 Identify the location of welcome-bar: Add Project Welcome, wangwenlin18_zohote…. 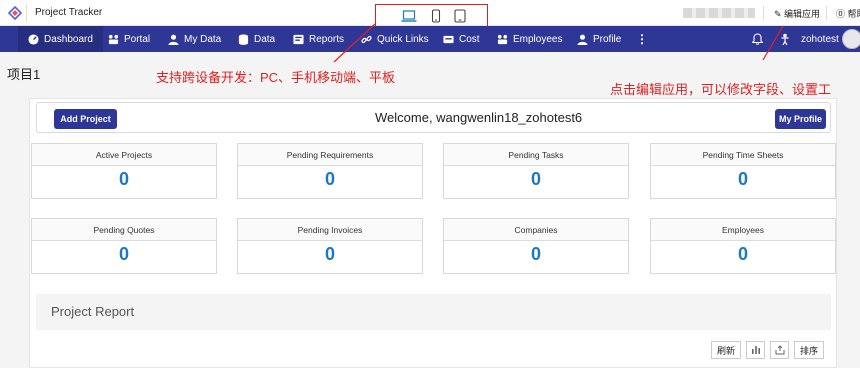
(433, 117).